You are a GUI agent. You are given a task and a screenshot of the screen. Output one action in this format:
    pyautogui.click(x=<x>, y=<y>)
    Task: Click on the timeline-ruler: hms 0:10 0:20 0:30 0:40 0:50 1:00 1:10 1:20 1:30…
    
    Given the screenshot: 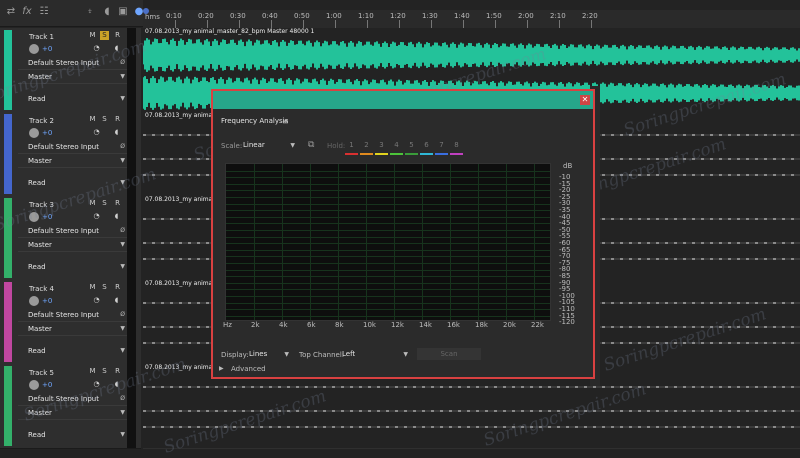 What is the action you would take?
    pyautogui.click(x=471, y=19)
    